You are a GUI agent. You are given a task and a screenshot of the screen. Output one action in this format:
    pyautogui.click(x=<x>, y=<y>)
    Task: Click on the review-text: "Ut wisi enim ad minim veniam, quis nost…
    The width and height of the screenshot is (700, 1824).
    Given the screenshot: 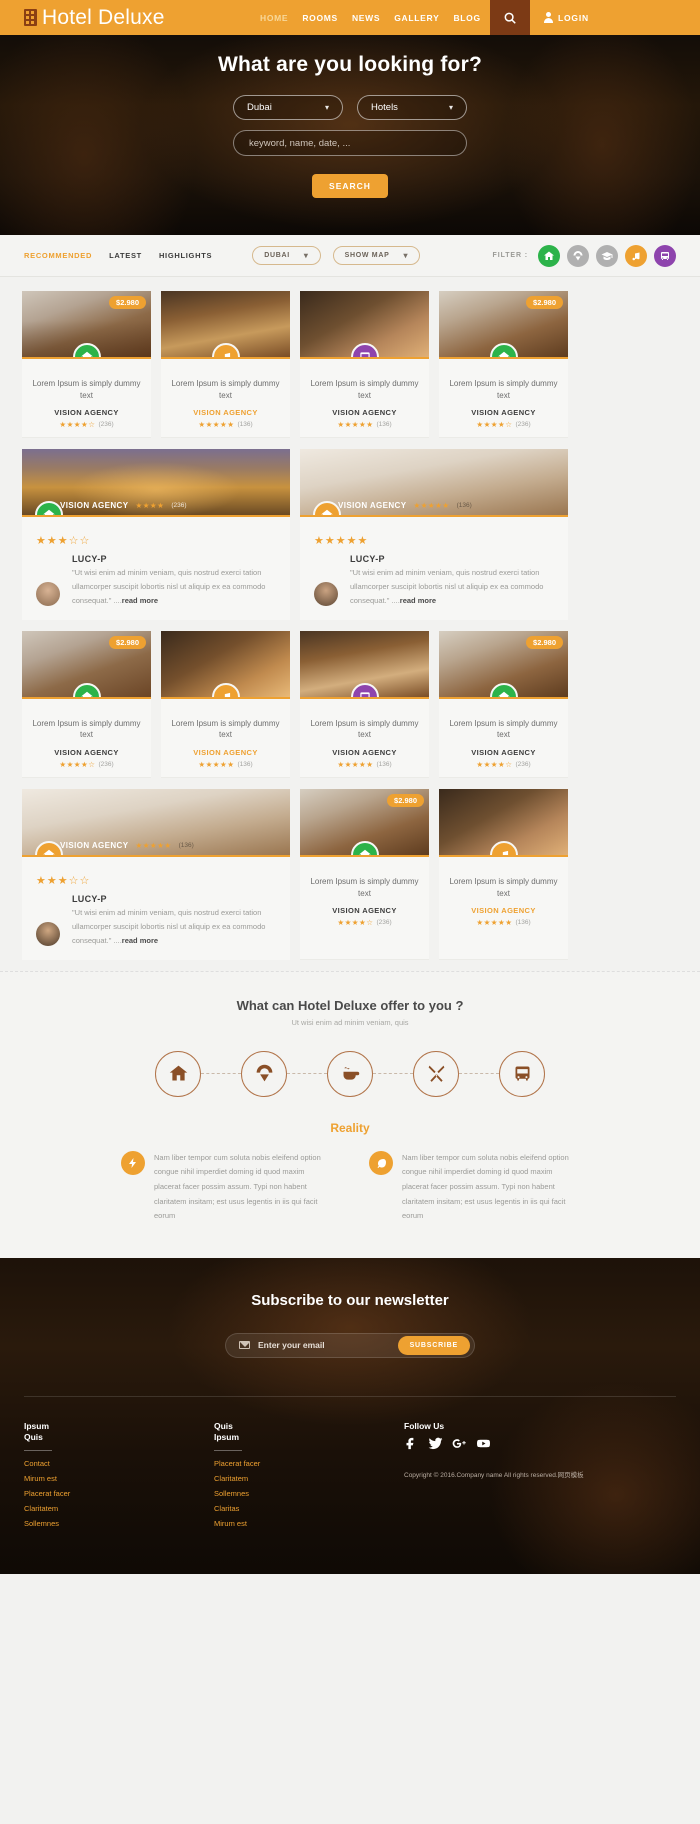 What is the action you would take?
    pyautogui.click(x=169, y=926)
    